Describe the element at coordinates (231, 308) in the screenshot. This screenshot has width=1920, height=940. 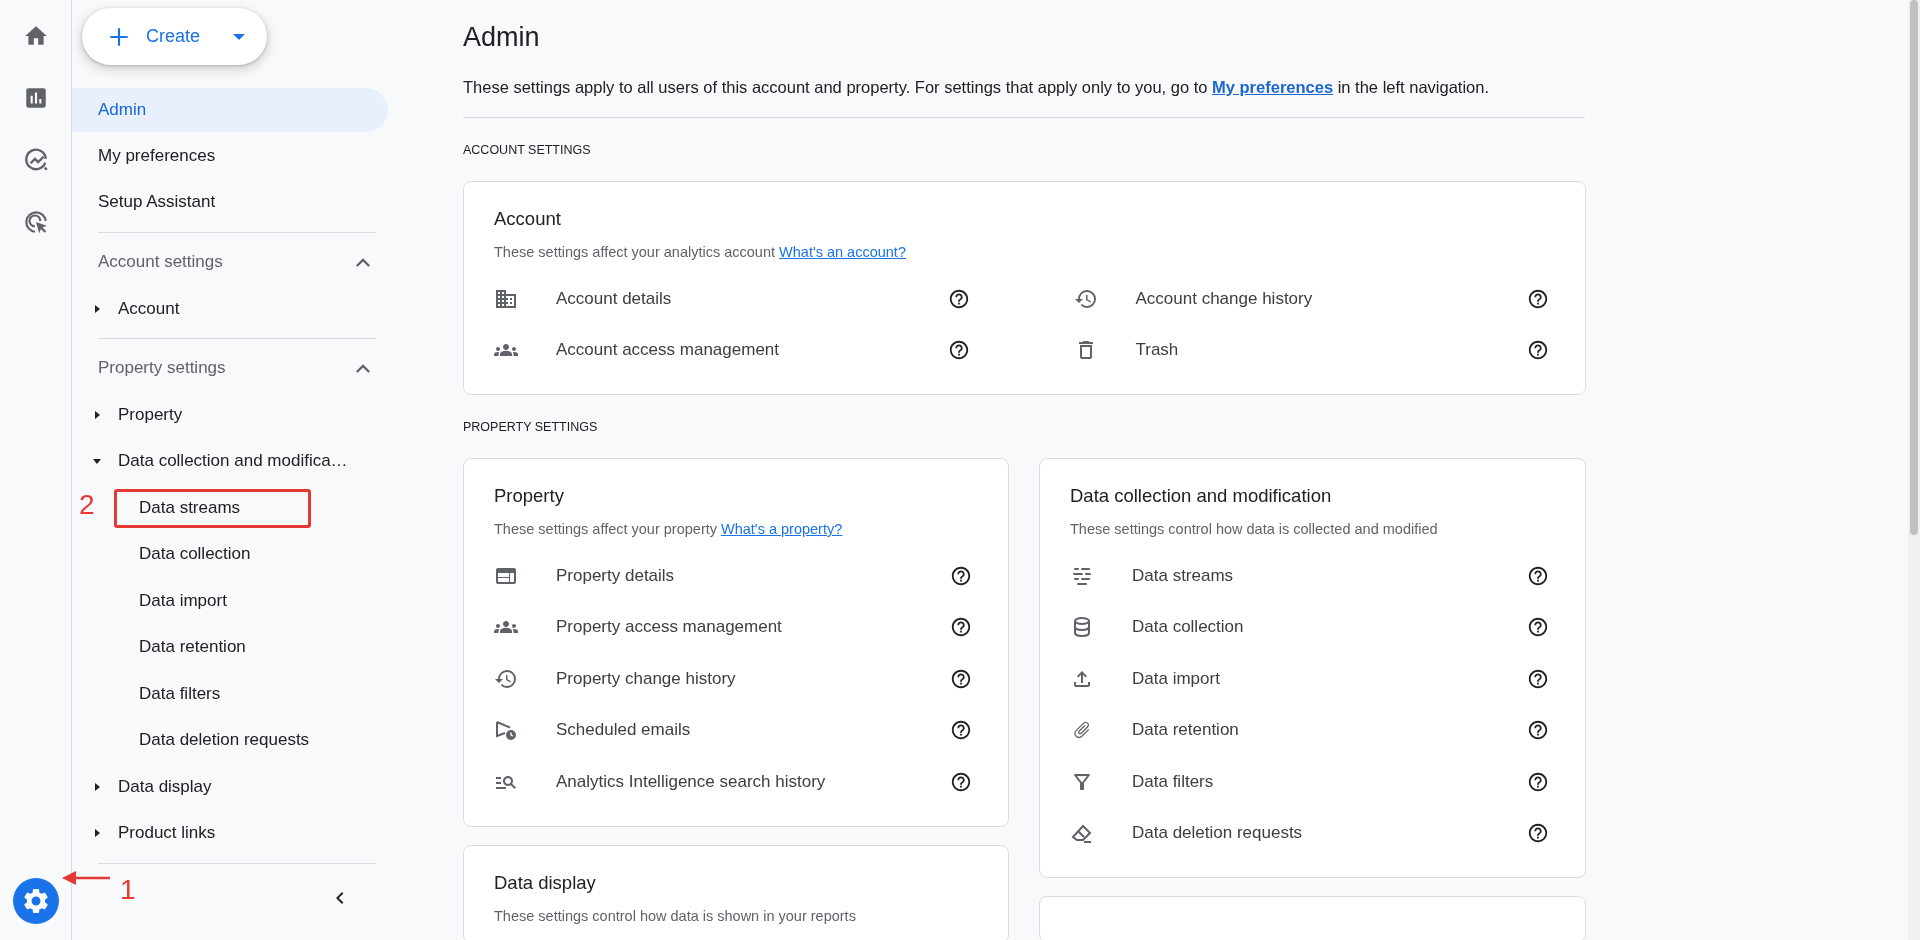
I see `nav-item: Account` at that location.